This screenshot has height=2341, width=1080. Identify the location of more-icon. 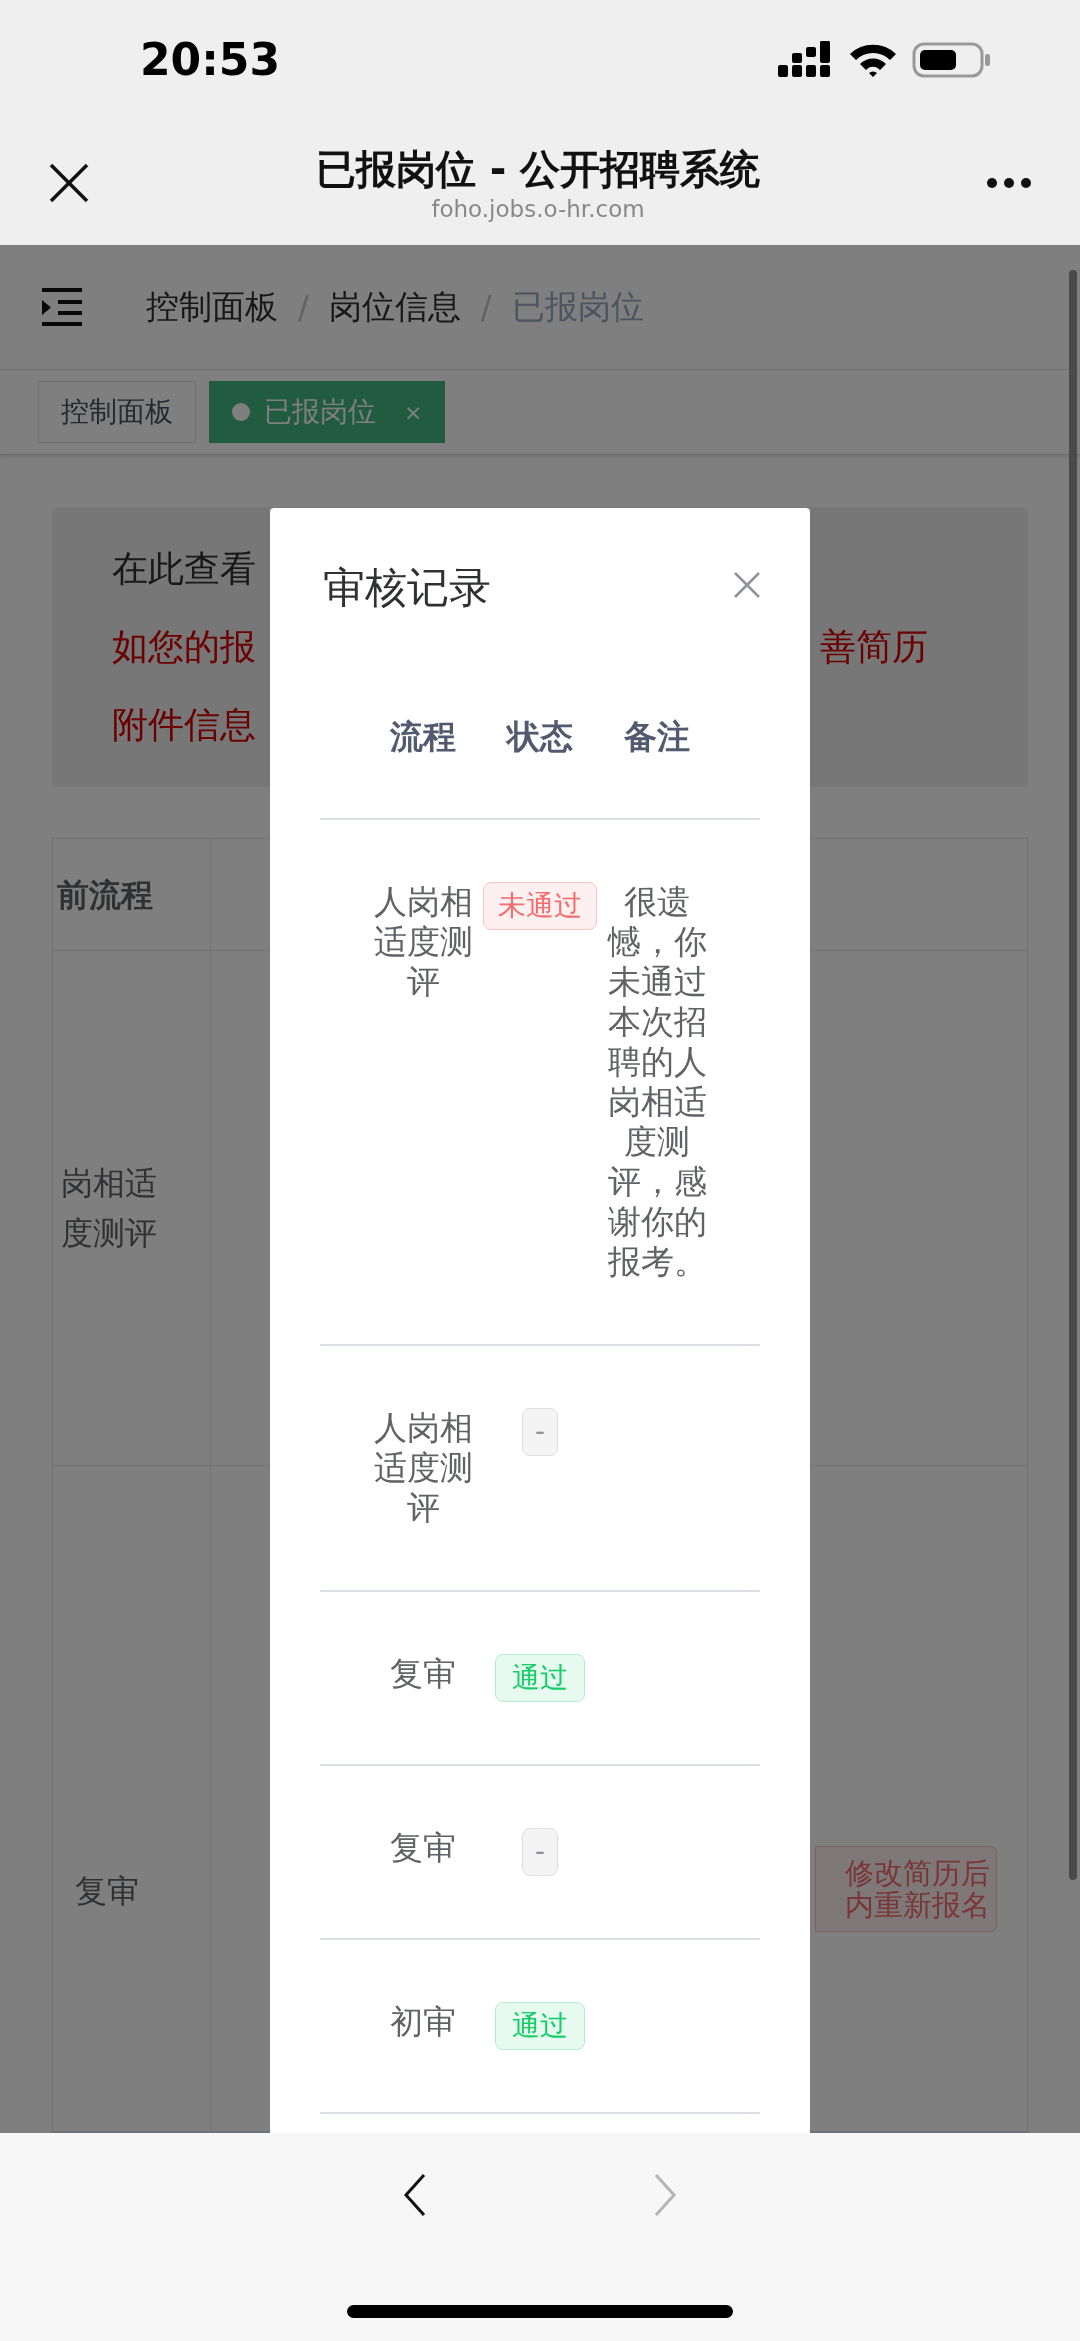
(1009, 182).